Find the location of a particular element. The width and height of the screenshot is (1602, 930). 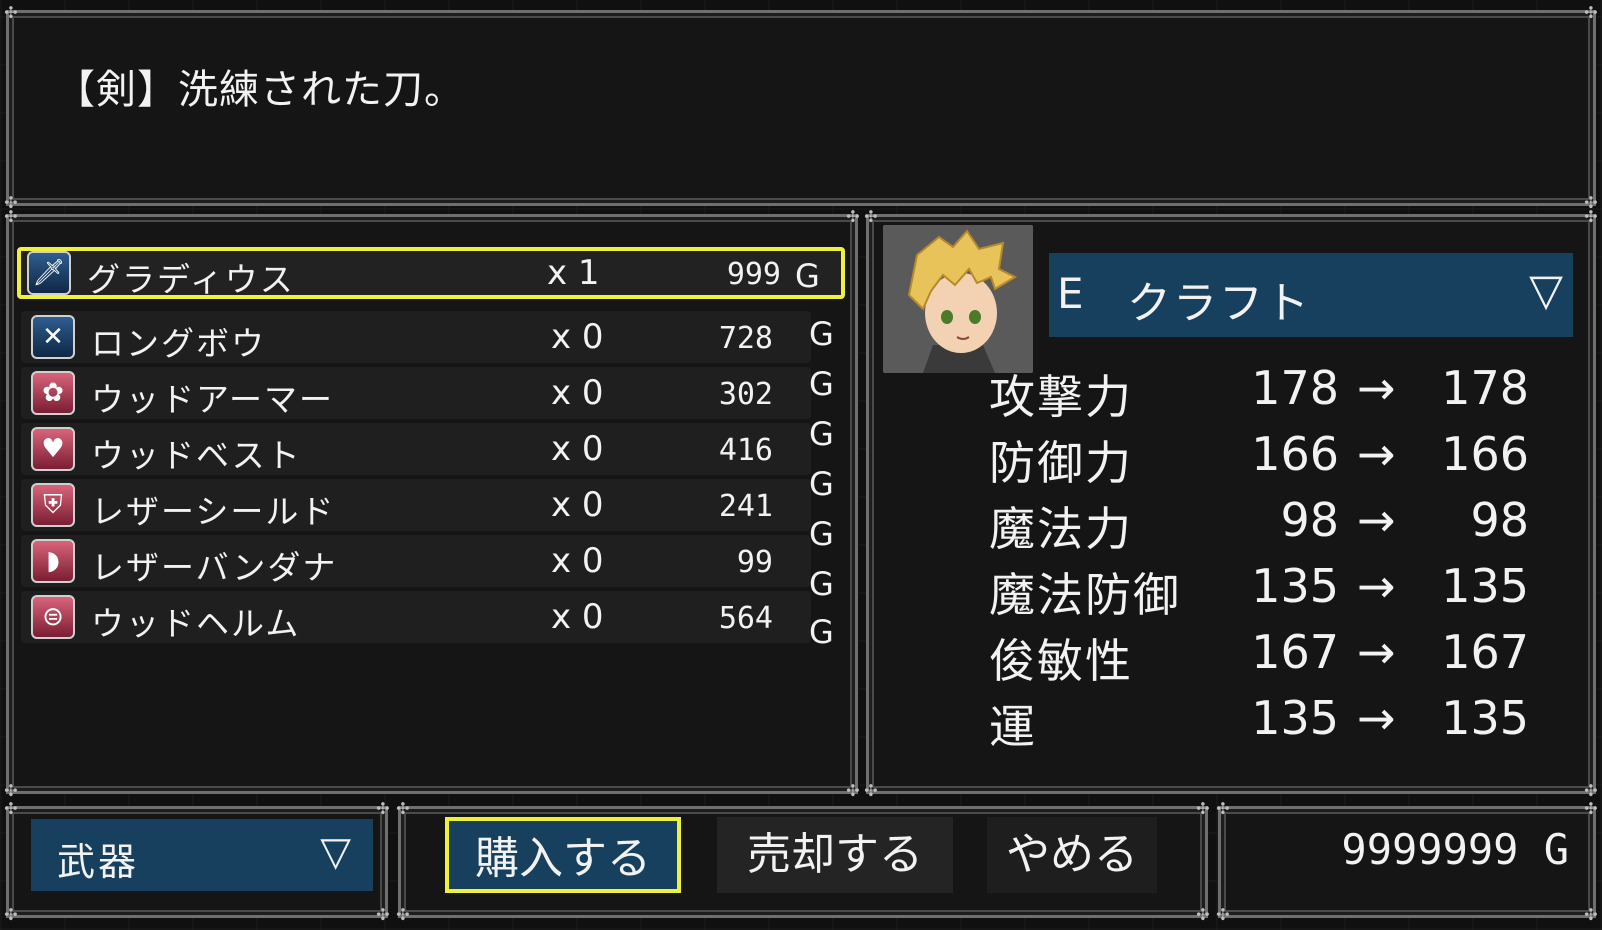

stat-new: 166 is located at coordinates (1485, 454).